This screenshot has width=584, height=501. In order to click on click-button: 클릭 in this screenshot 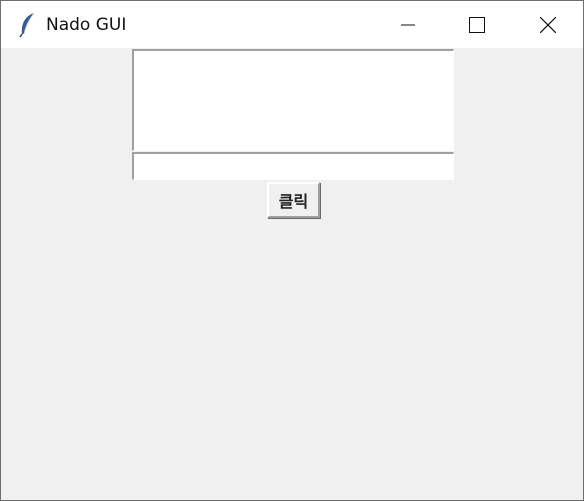, I will do `click(293, 200)`.